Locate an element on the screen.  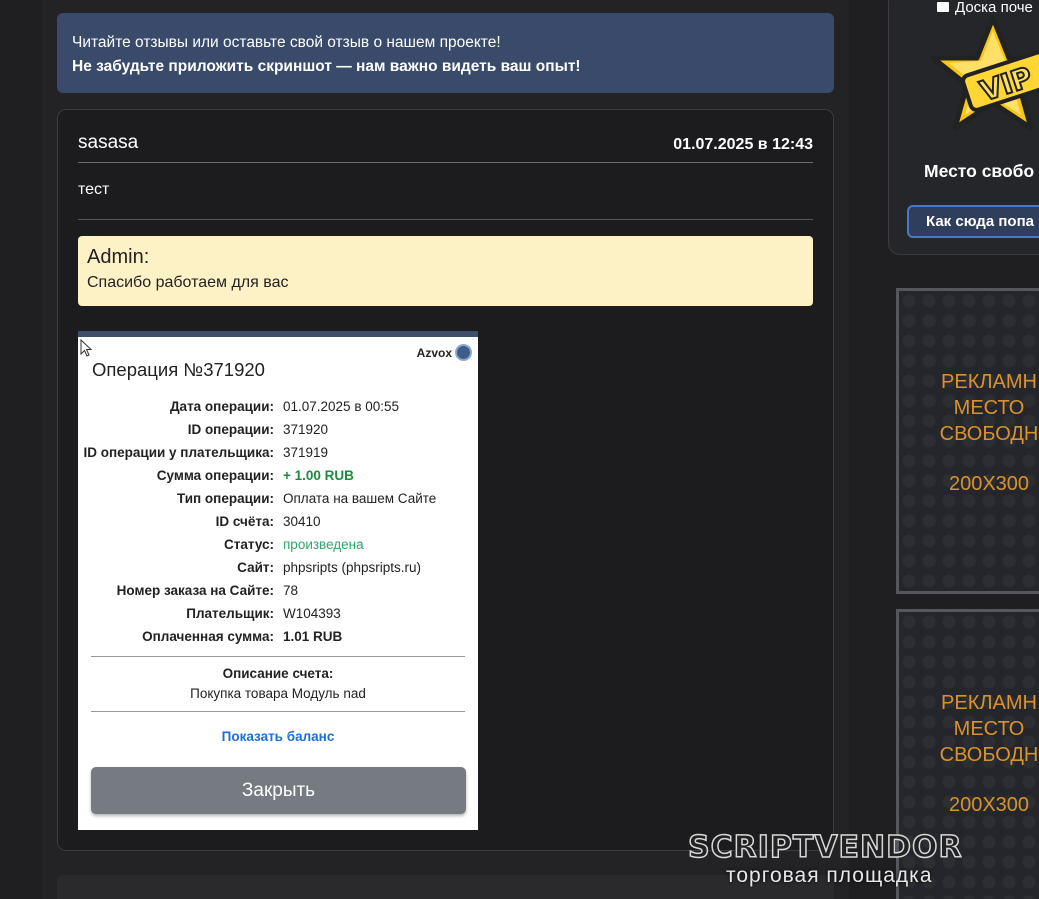
close-button: Закрыть is located at coordinates (278, 790).